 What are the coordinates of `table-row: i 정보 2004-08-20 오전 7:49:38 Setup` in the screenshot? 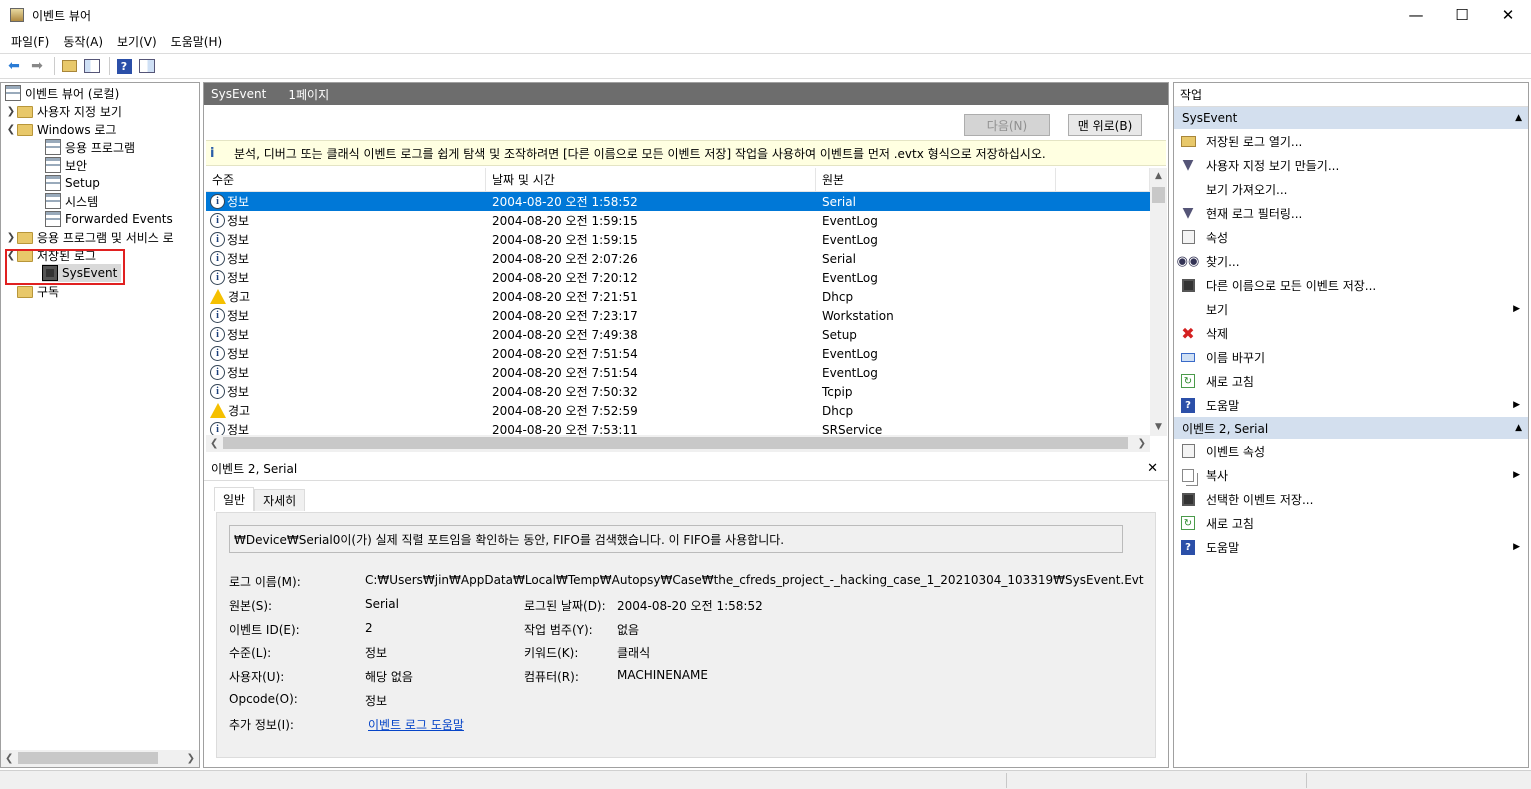 It's located at (678, 334).